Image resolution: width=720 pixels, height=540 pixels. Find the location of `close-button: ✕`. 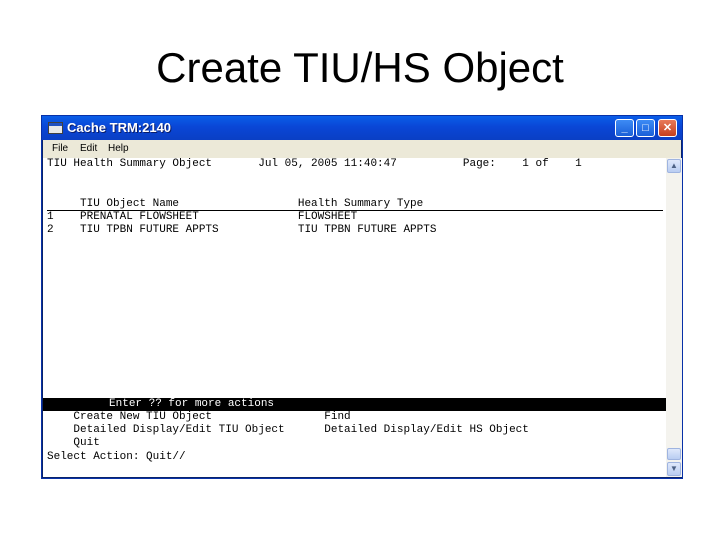

close-button: ✕ is located at coordinates (667, 128).